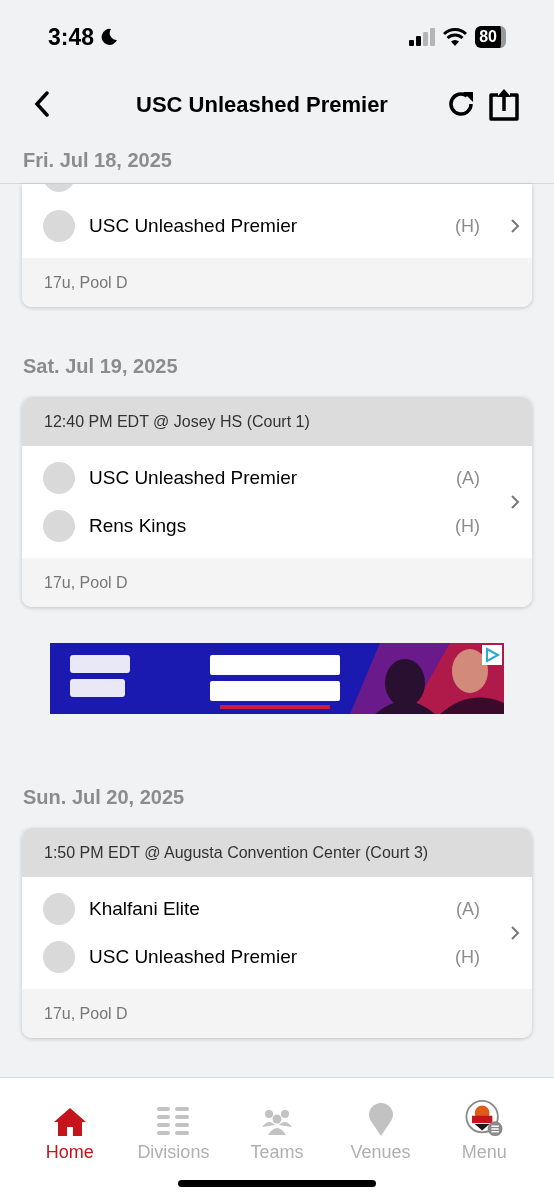 The width and height of the screenshot is (554, 1200). What do you see at coordinates (277, 1122) in the screenshot?
I see `people-icon` at bounding box center [277, 1122].